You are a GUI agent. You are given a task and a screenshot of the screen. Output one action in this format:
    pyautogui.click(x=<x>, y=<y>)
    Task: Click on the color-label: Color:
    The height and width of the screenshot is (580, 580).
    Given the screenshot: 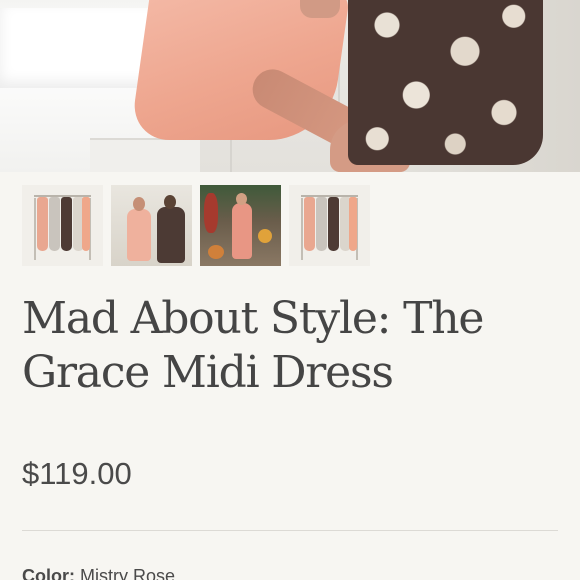 What is the action you would take?
    pyautogui.click(x=48, y=573)
    